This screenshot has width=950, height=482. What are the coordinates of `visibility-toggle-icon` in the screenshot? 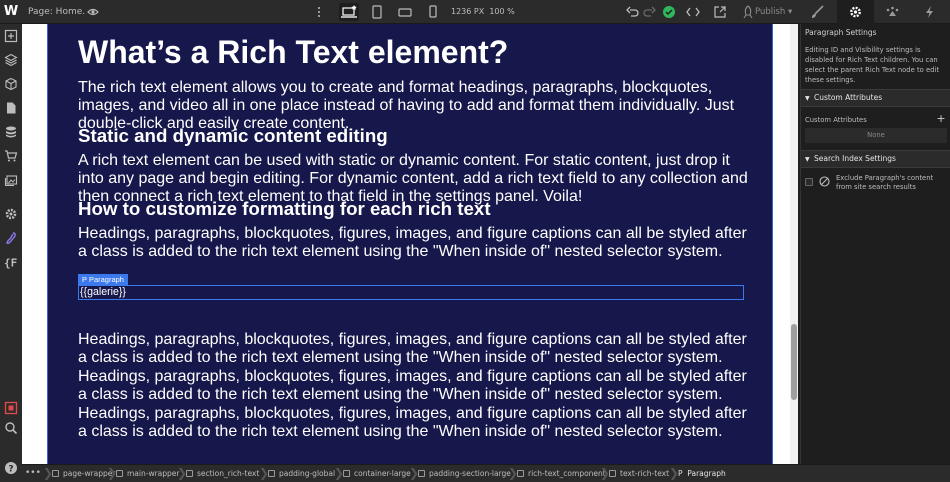 It's located at (824, 181).